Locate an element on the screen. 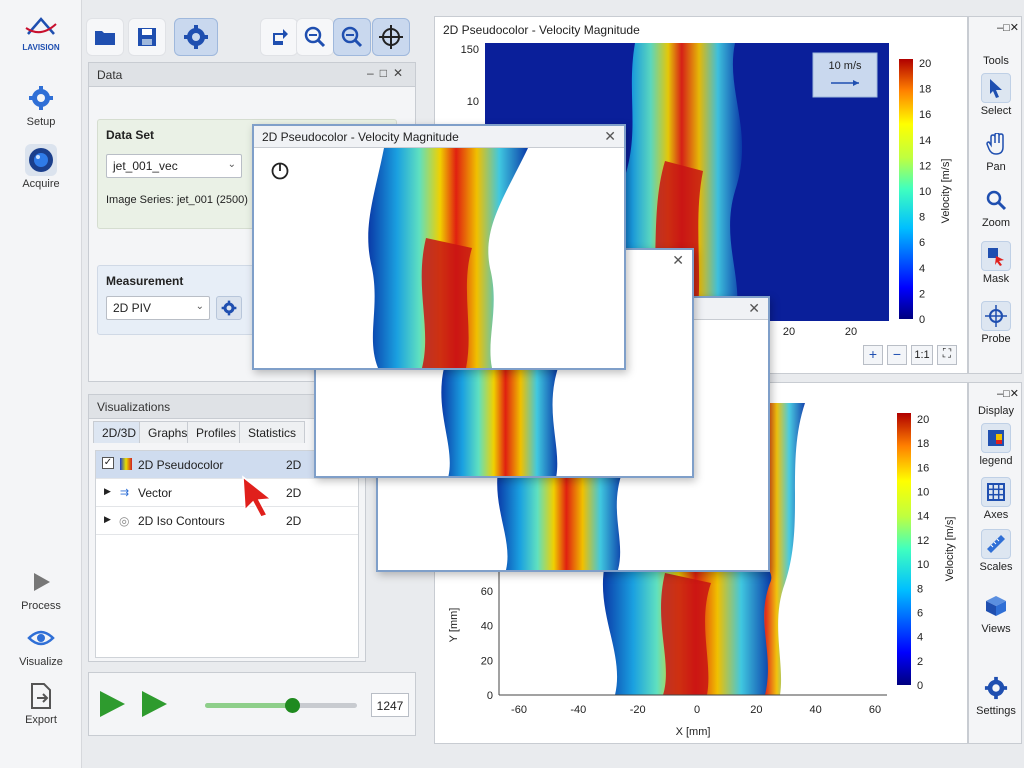 The image size is (1024, 768). dataset-title: Data Set is located at coordinates (130, 135).